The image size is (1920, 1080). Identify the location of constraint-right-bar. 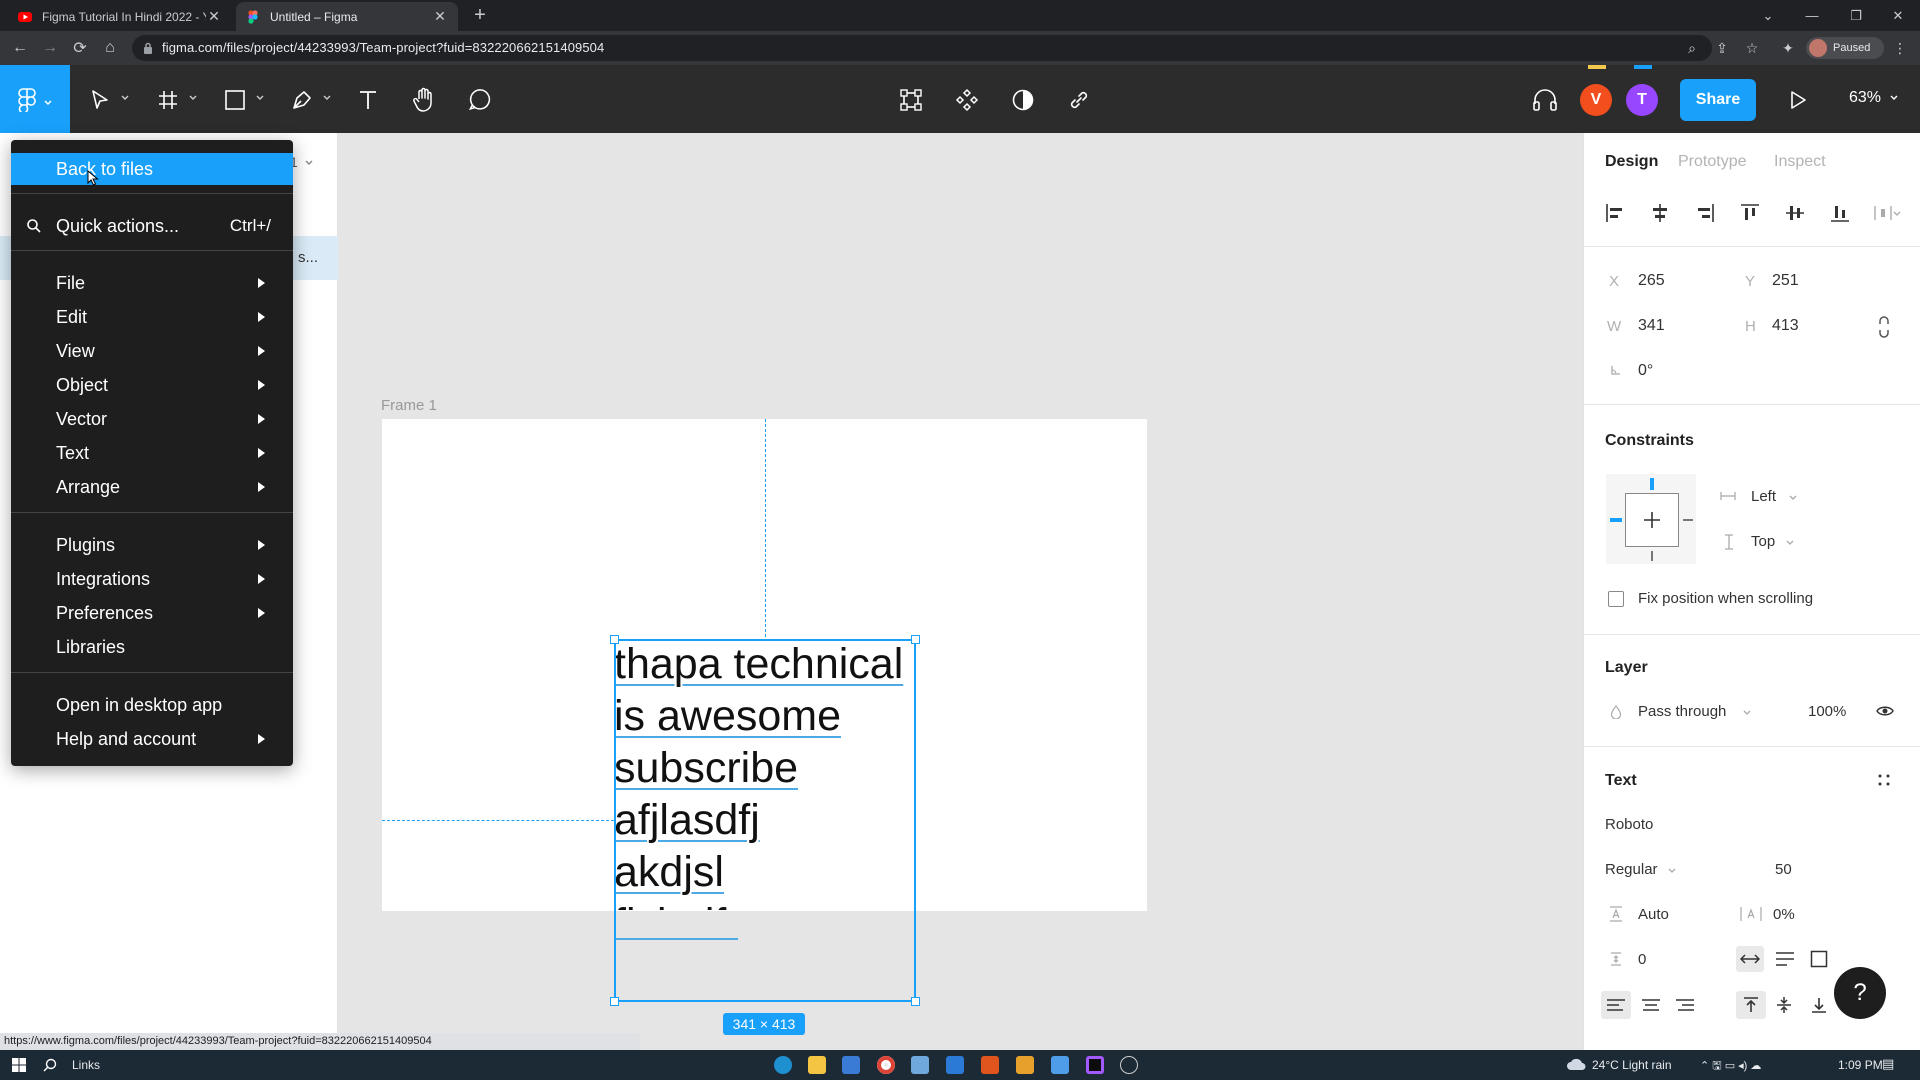
(1688, 520).